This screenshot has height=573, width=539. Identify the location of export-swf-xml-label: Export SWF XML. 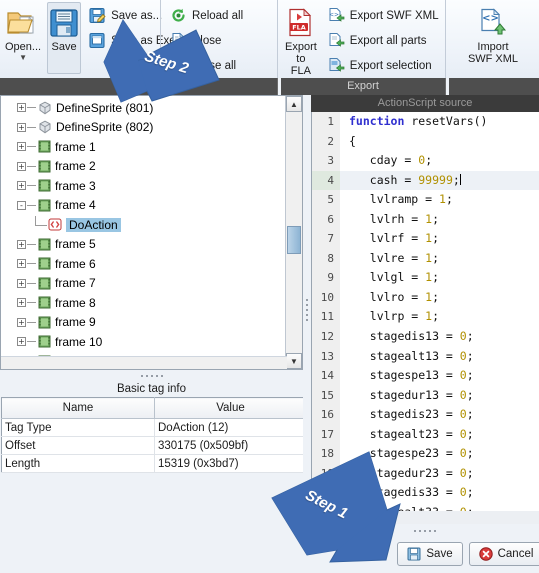
(394, 15).